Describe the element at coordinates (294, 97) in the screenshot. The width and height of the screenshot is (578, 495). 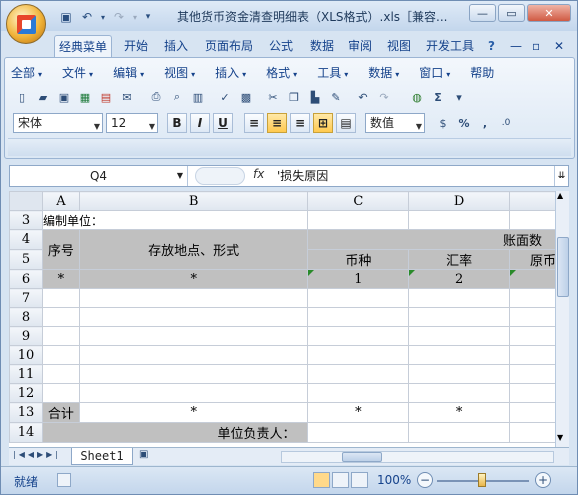
I see `copy-icon: ❐` at that location.